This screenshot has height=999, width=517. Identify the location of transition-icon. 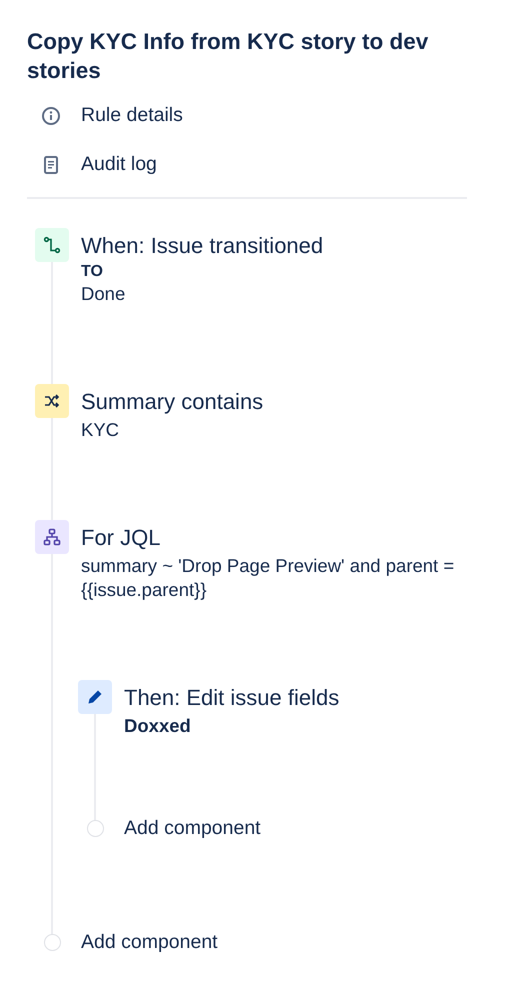
(52, 245).